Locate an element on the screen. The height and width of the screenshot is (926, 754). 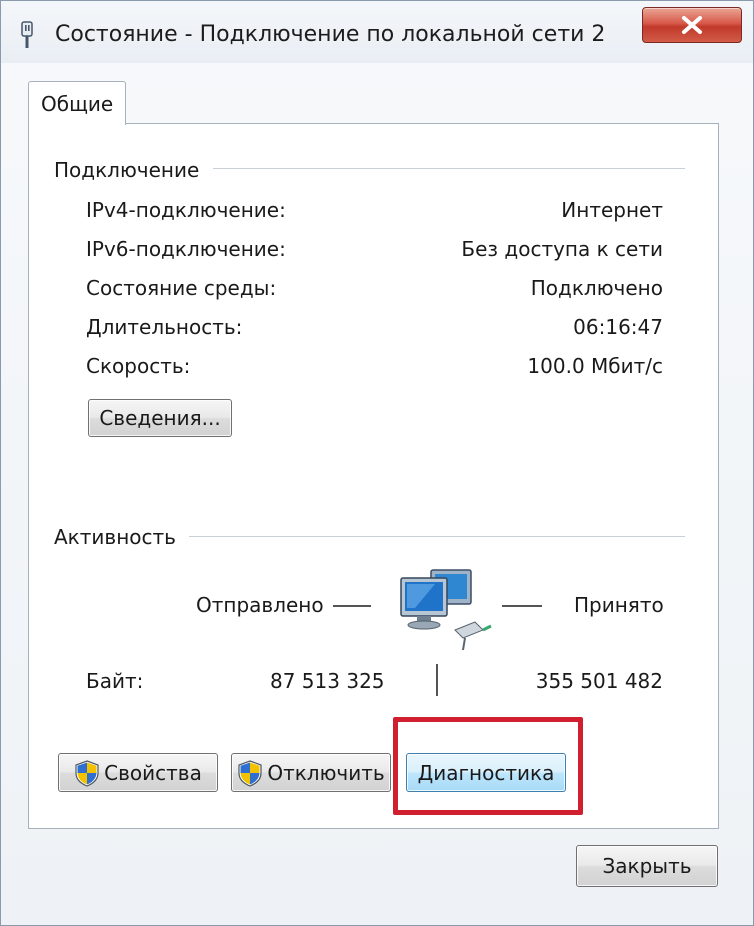
disable-button: Отключить is located at coordinates (311, 772).